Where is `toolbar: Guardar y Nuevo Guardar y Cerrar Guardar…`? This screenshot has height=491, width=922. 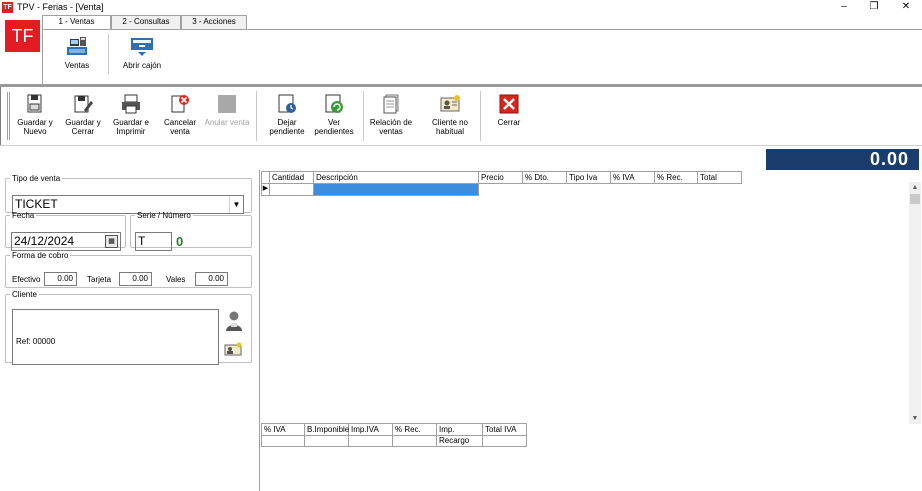
toolbar: Guardar y Nuevo Guardar y Cerrar Guardar… is located at coordinates (461, 116).